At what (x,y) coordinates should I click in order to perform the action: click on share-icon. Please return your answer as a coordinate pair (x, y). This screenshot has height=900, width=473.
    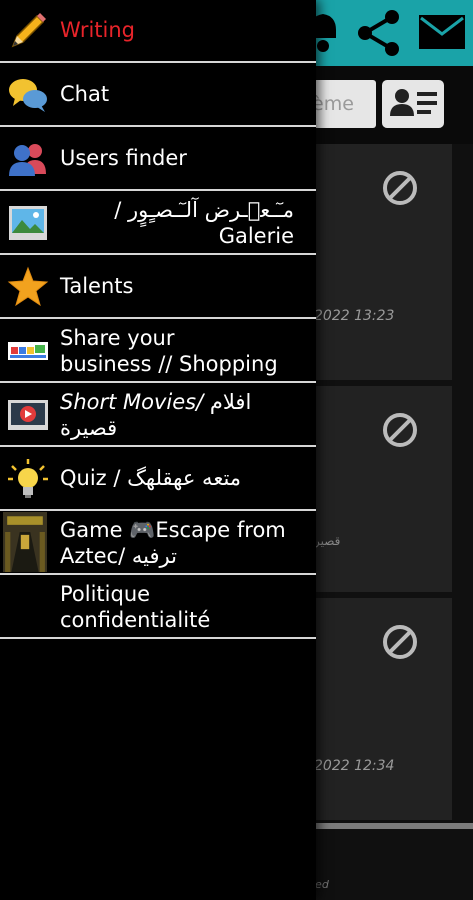
    Looking at the image, I should click on (379, 33).